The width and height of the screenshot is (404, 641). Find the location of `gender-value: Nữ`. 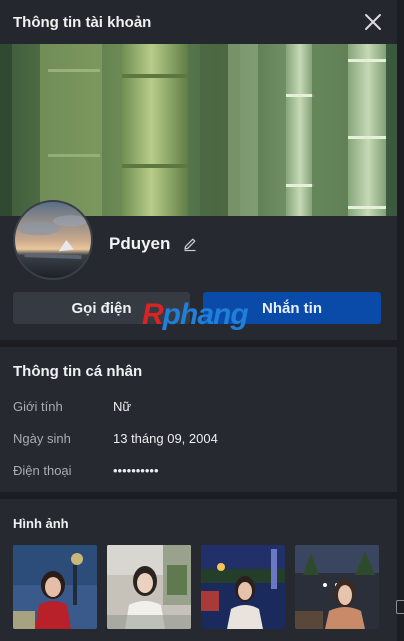

gender-value: Nữ is located at coordinates (122, 406).